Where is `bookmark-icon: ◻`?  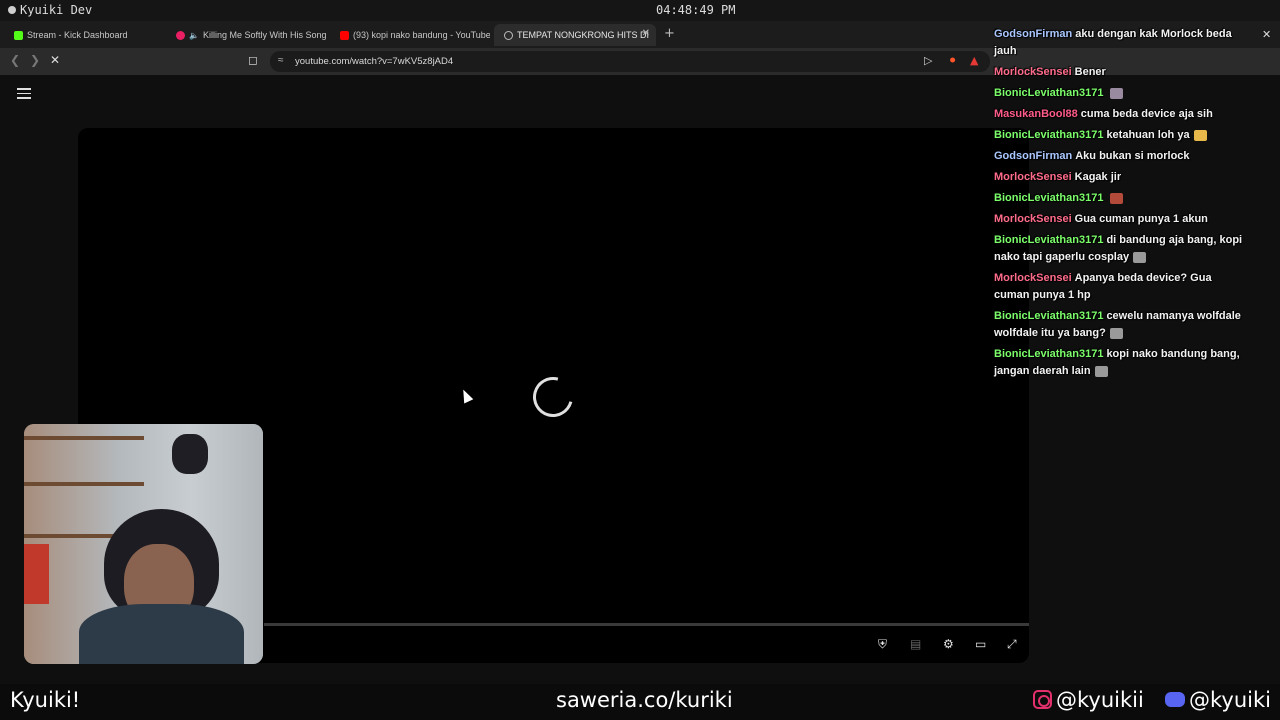 bookmark-icon: ◻ is located at coordinates (253, 60).